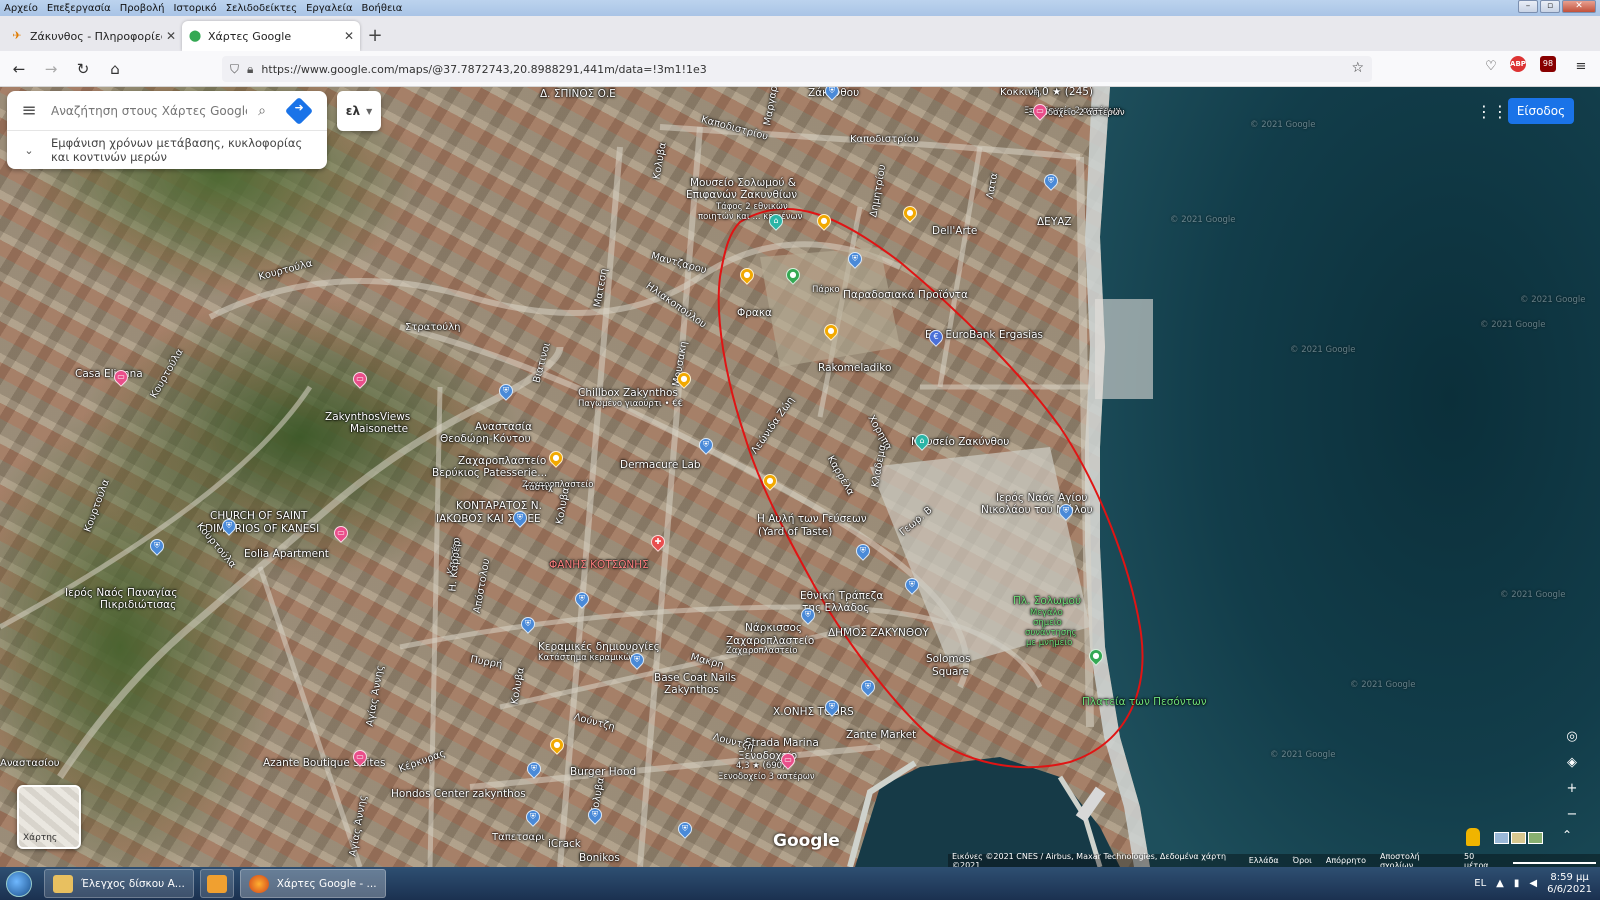 The width and height of the screenshot is (1600, 900). I want to click on close-tab-icon: ✕, so click(349, 36).